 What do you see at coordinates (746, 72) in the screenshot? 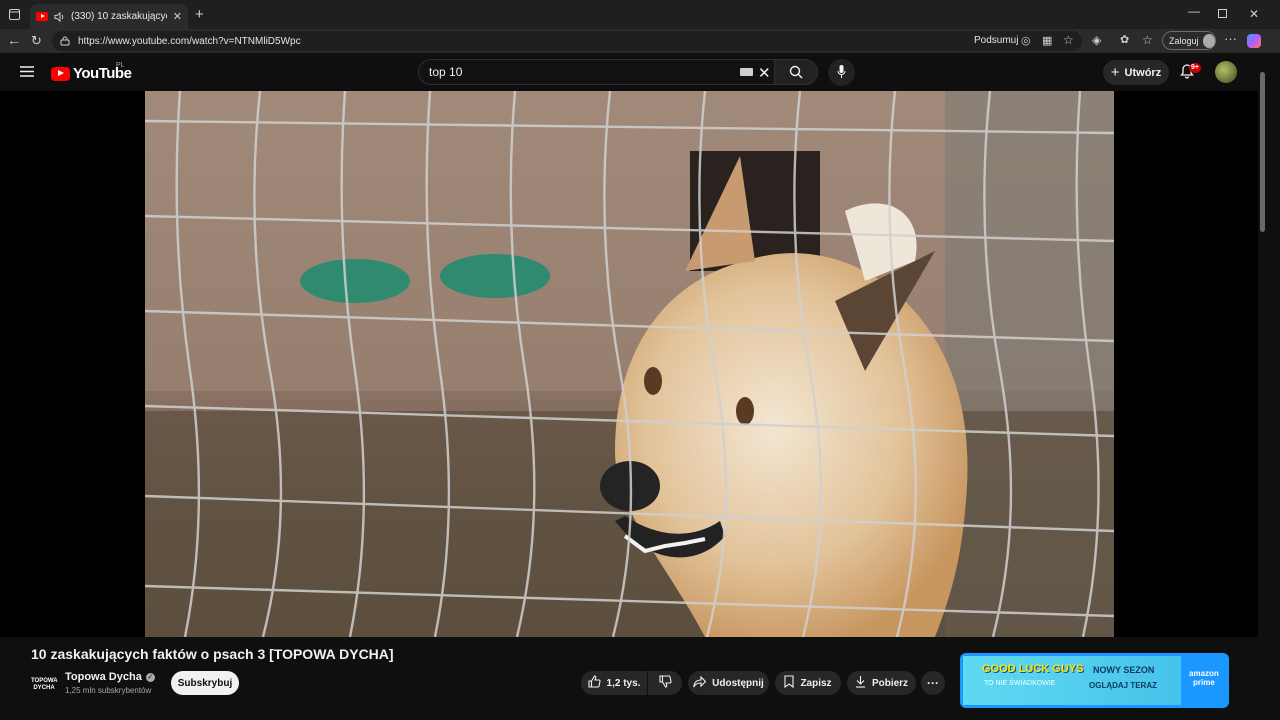
I see `keyboard-icon` at bounding box center [746, 72].